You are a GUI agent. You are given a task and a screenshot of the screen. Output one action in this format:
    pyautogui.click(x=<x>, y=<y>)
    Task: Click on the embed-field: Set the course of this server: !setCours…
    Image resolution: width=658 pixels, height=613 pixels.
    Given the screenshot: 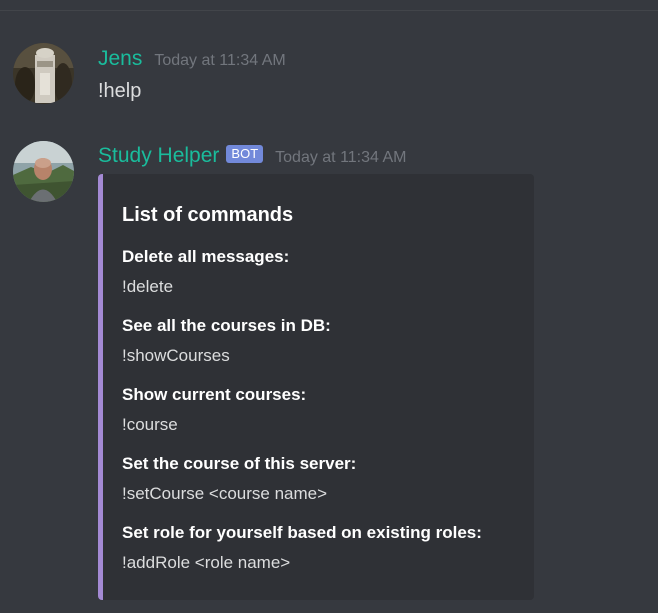 What is the action you would take?
    pyautogui.click(x=239, y=479)
    